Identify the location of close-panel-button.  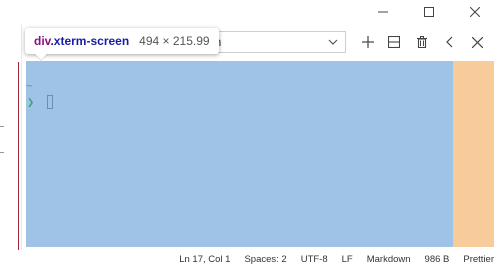
(477, 42).